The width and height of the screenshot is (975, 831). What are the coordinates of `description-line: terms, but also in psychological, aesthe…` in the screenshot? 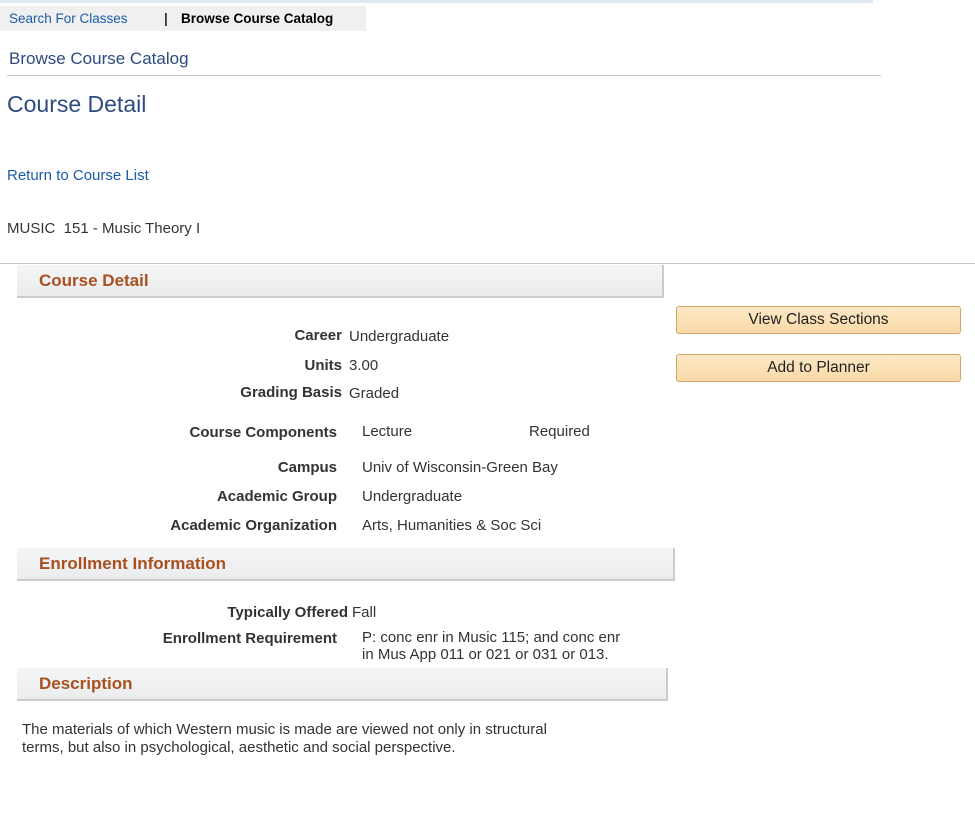 It's located at (239, 747).